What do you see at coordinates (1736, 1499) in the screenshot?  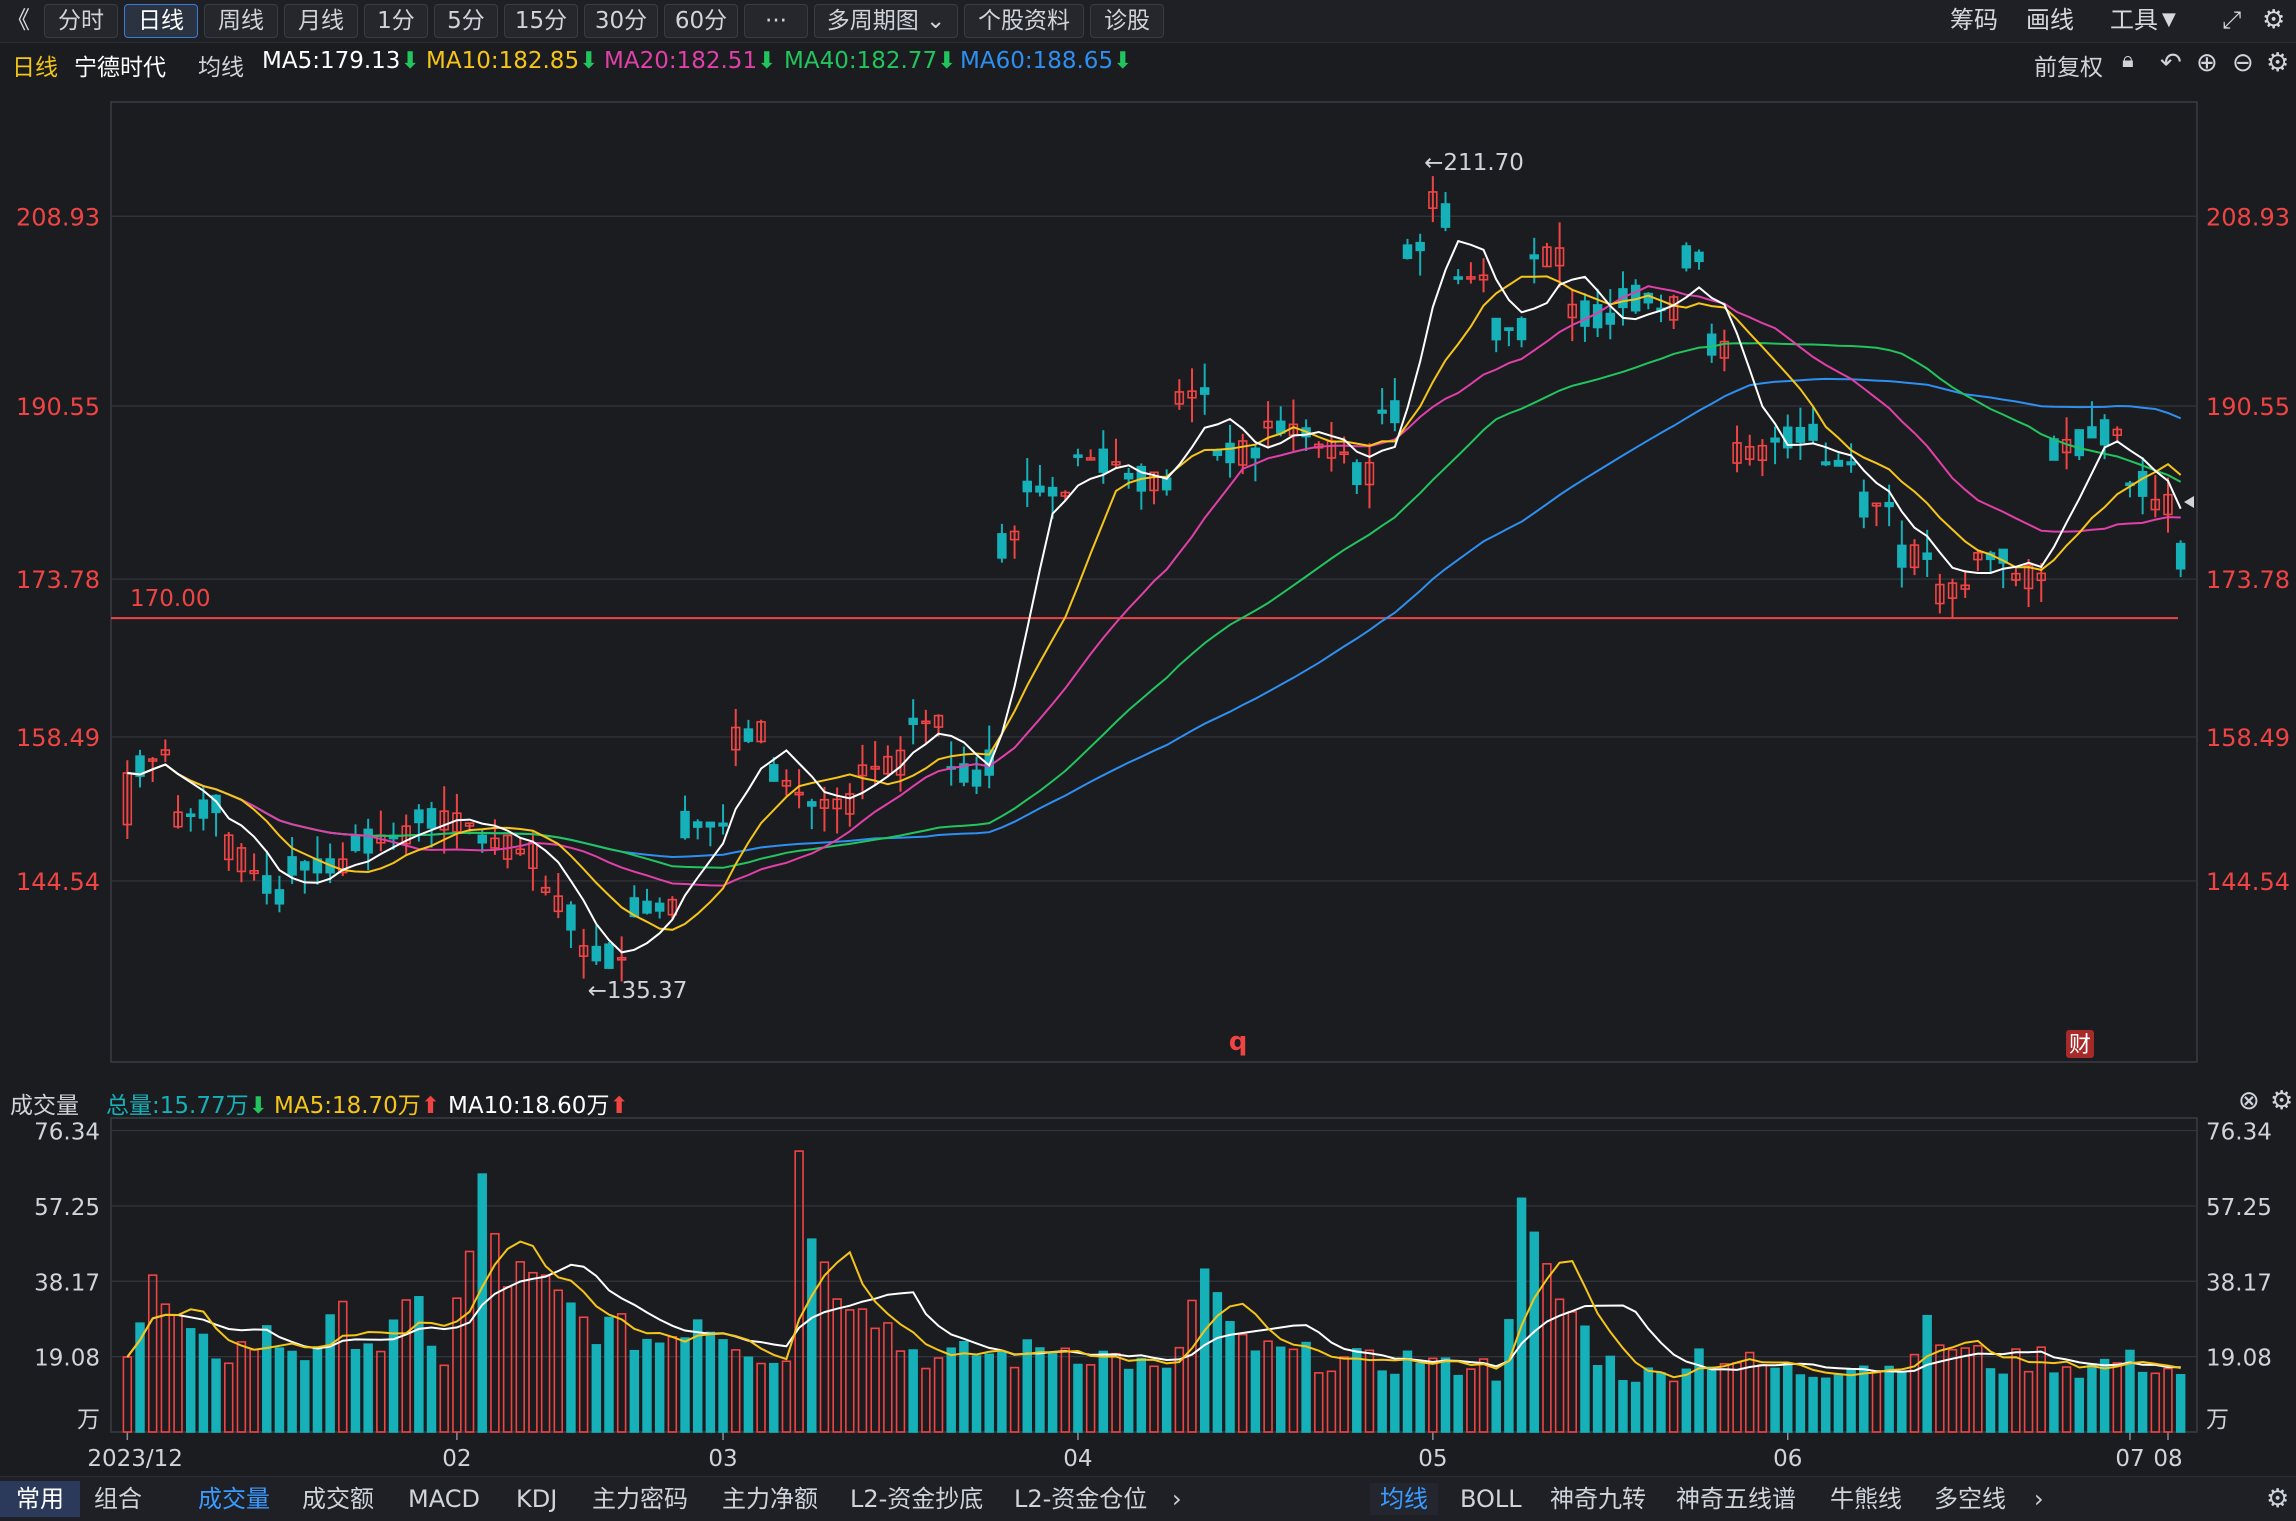 I see `overlay-tab-3: 神奇五线谱` at bounding box center [1736, 1499].